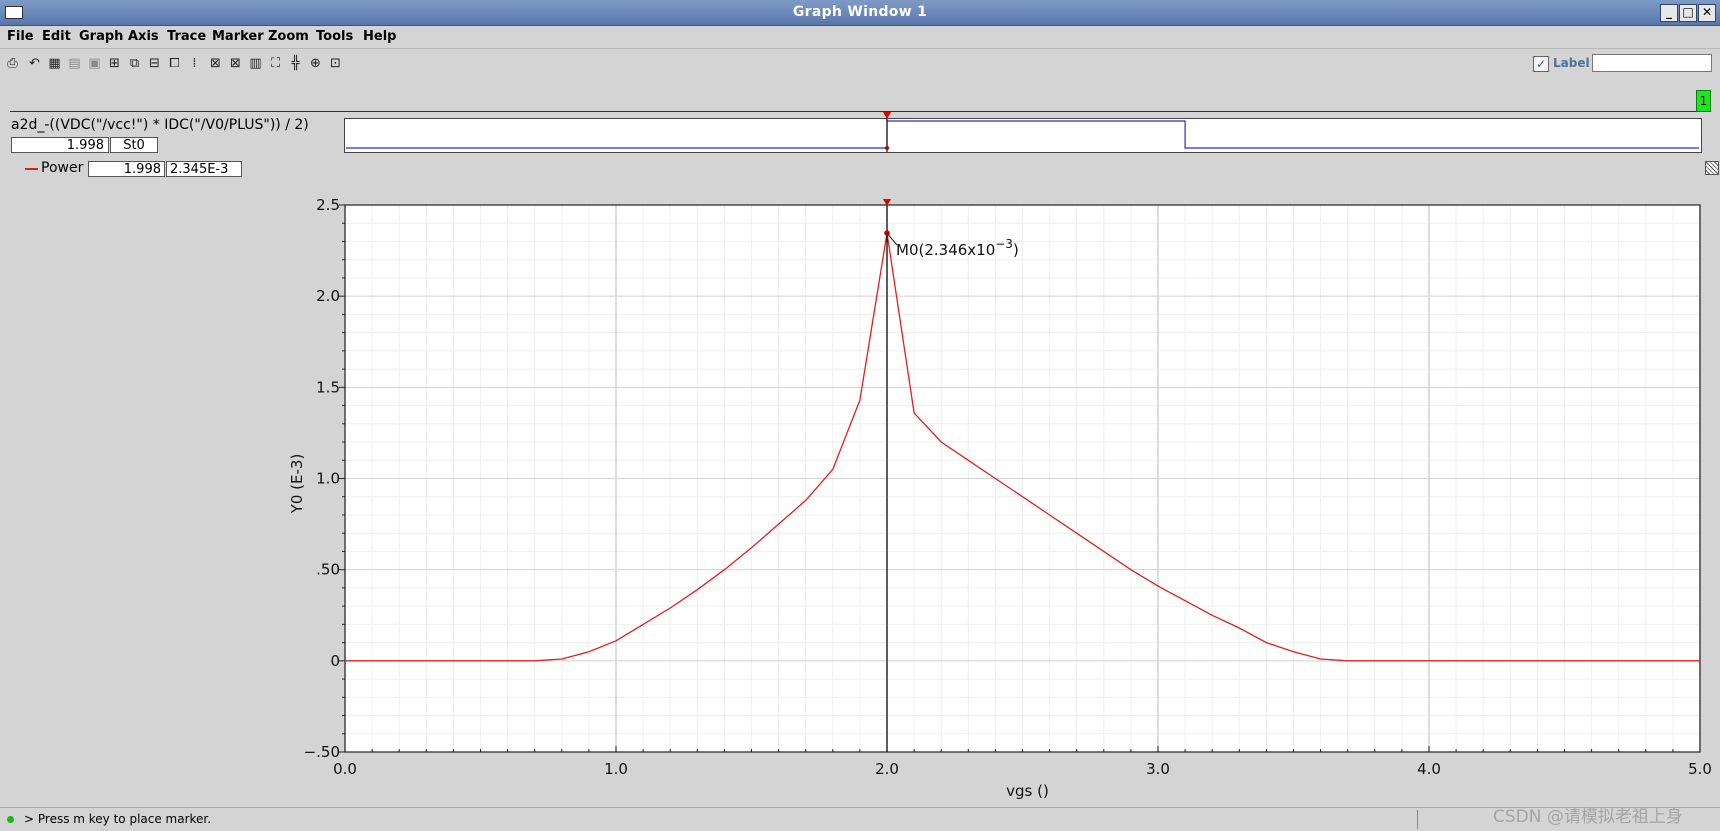 The image size is (1720, 831). What do you see at coordinates (1588, 817) in the screenshot?
I see `watermark: CSDN @请模拟老祖上身` at bounding box center [1588, 817].